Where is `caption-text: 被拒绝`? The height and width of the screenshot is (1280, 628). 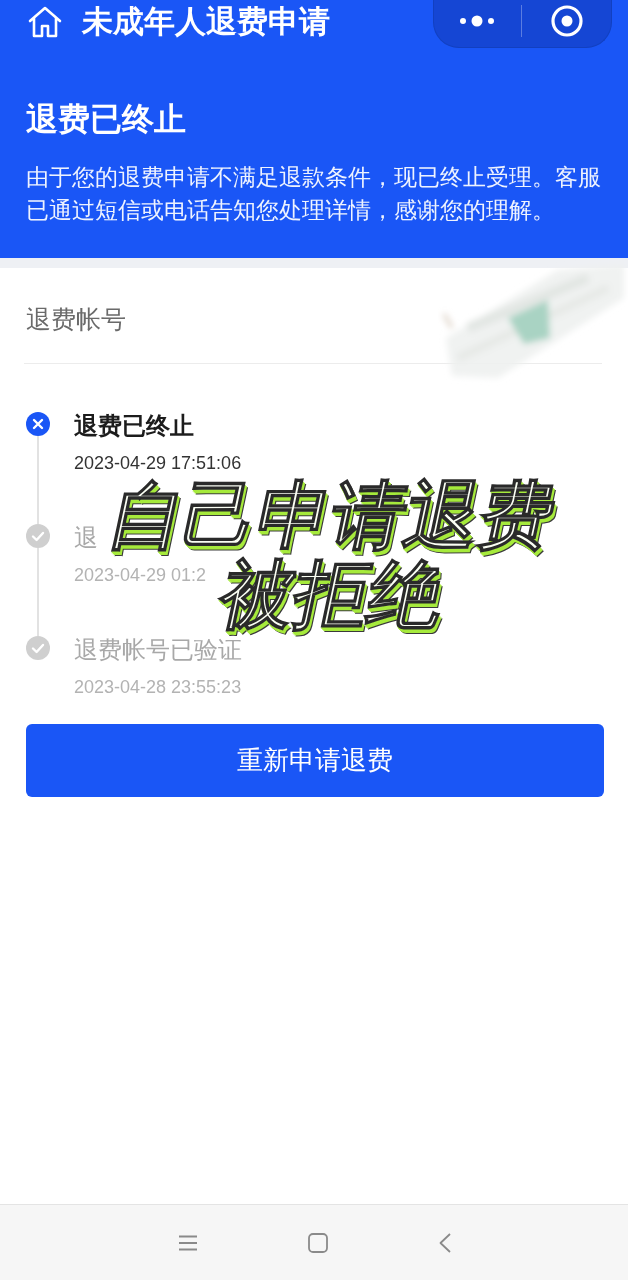 caption-text: 被拒绝 is located at coordinates (332, 594).